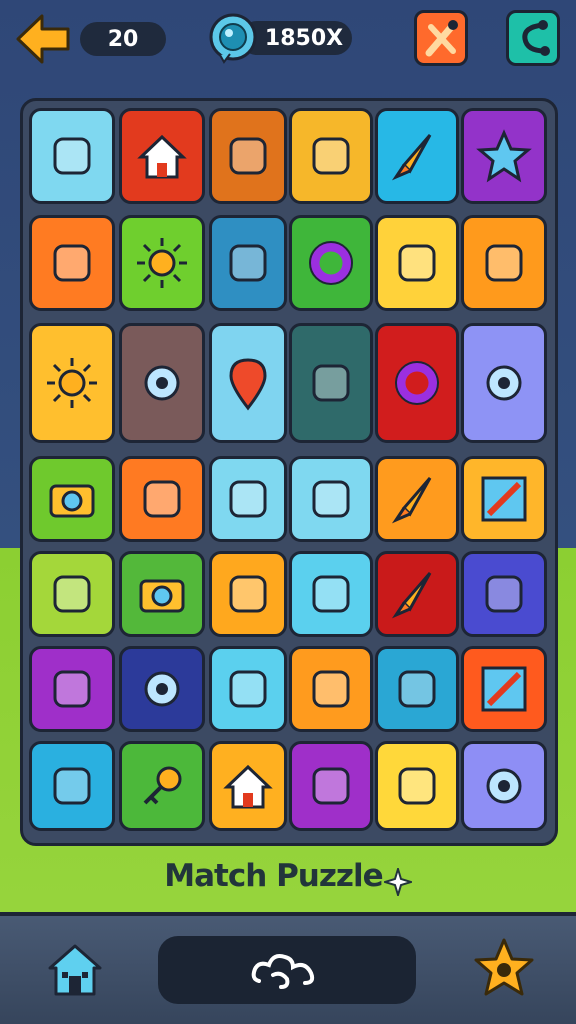  I want to click on level-counter: 20, so click(123, 39).